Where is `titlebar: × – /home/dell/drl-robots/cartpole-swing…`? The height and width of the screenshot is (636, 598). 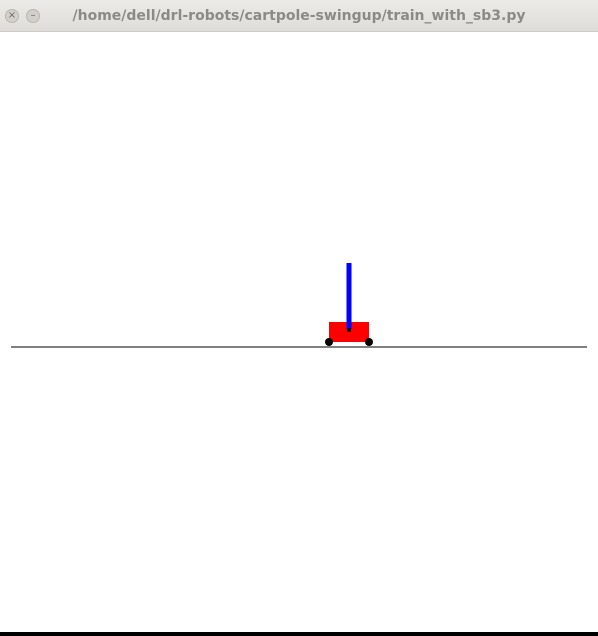 titlebar: × – /home/dell/drl-robots/cartpole-swing… is located at coordinates (299, 16).